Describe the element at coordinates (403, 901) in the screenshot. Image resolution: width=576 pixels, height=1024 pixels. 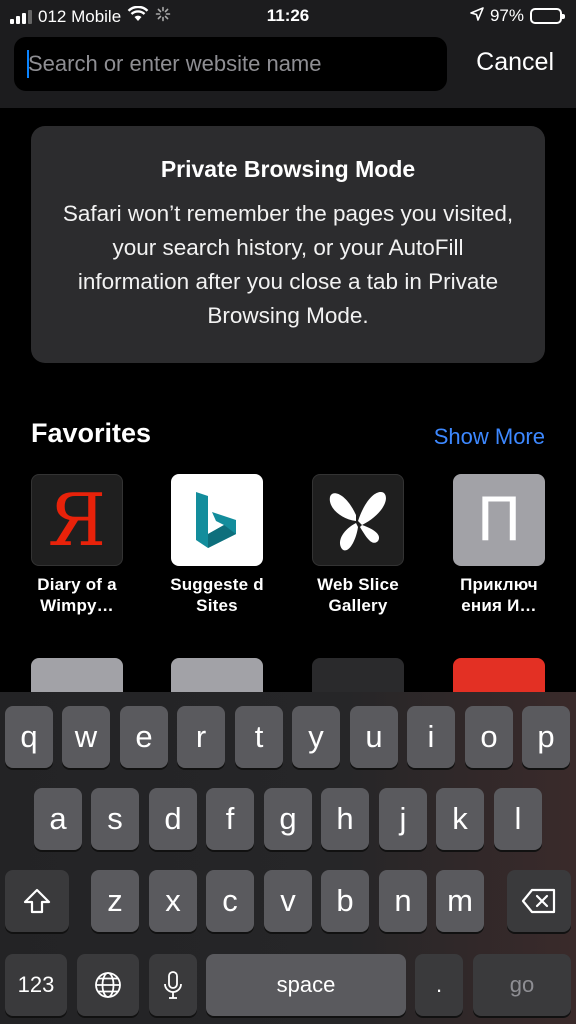
I see `key-n: n` at that location.